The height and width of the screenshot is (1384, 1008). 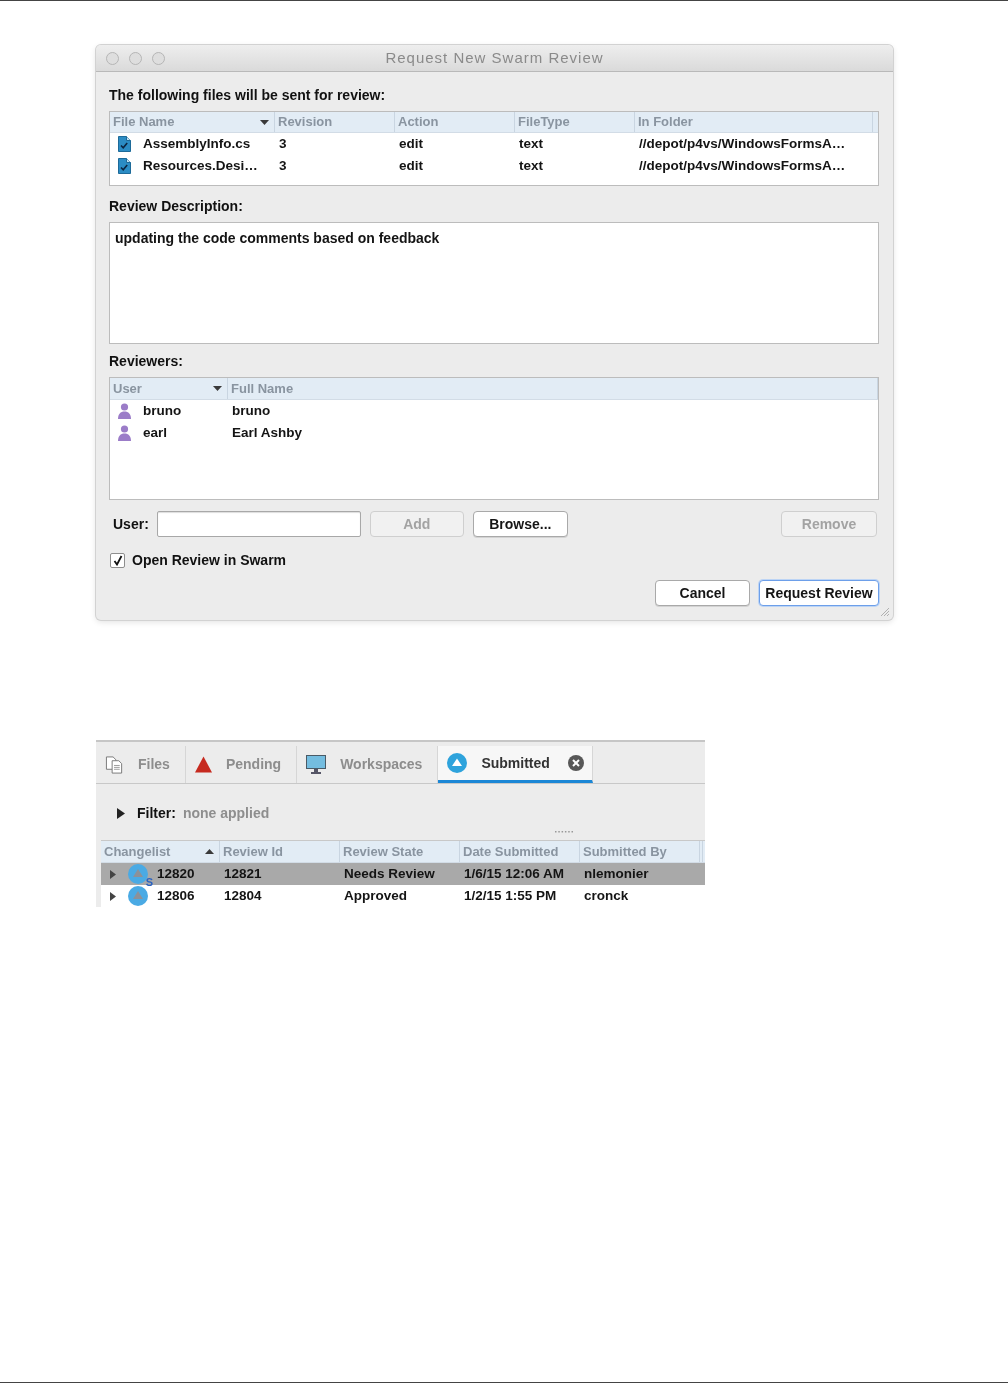 What do you see at coordinates (520, 851) in the screenshot?
I see `column-header: Date Submitted` at bounding box center [520, 851].